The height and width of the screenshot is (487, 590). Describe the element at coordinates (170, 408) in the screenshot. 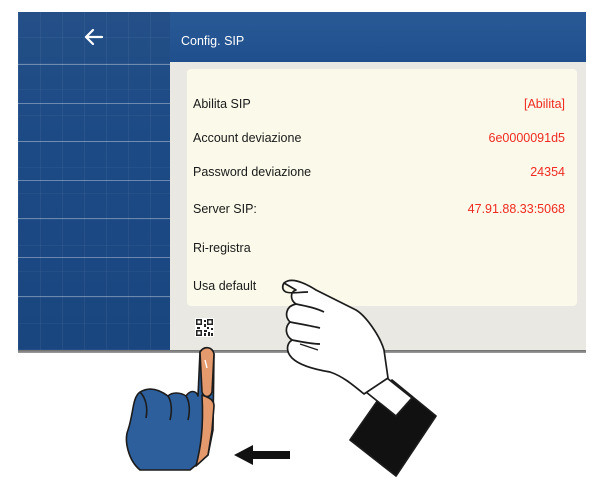

I see `pointing-hand-icon` at that location.